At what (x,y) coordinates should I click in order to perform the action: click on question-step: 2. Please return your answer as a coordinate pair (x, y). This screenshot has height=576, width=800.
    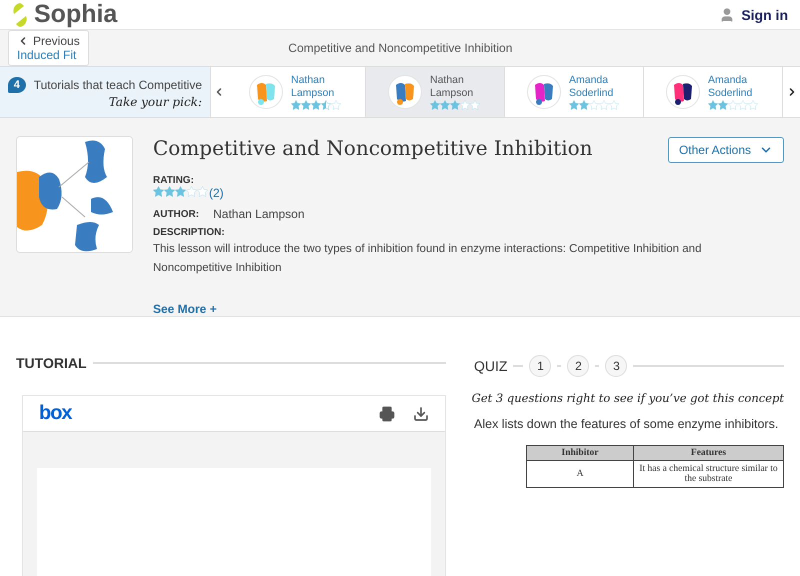
    Looking at the image, I should click on (578, 366).